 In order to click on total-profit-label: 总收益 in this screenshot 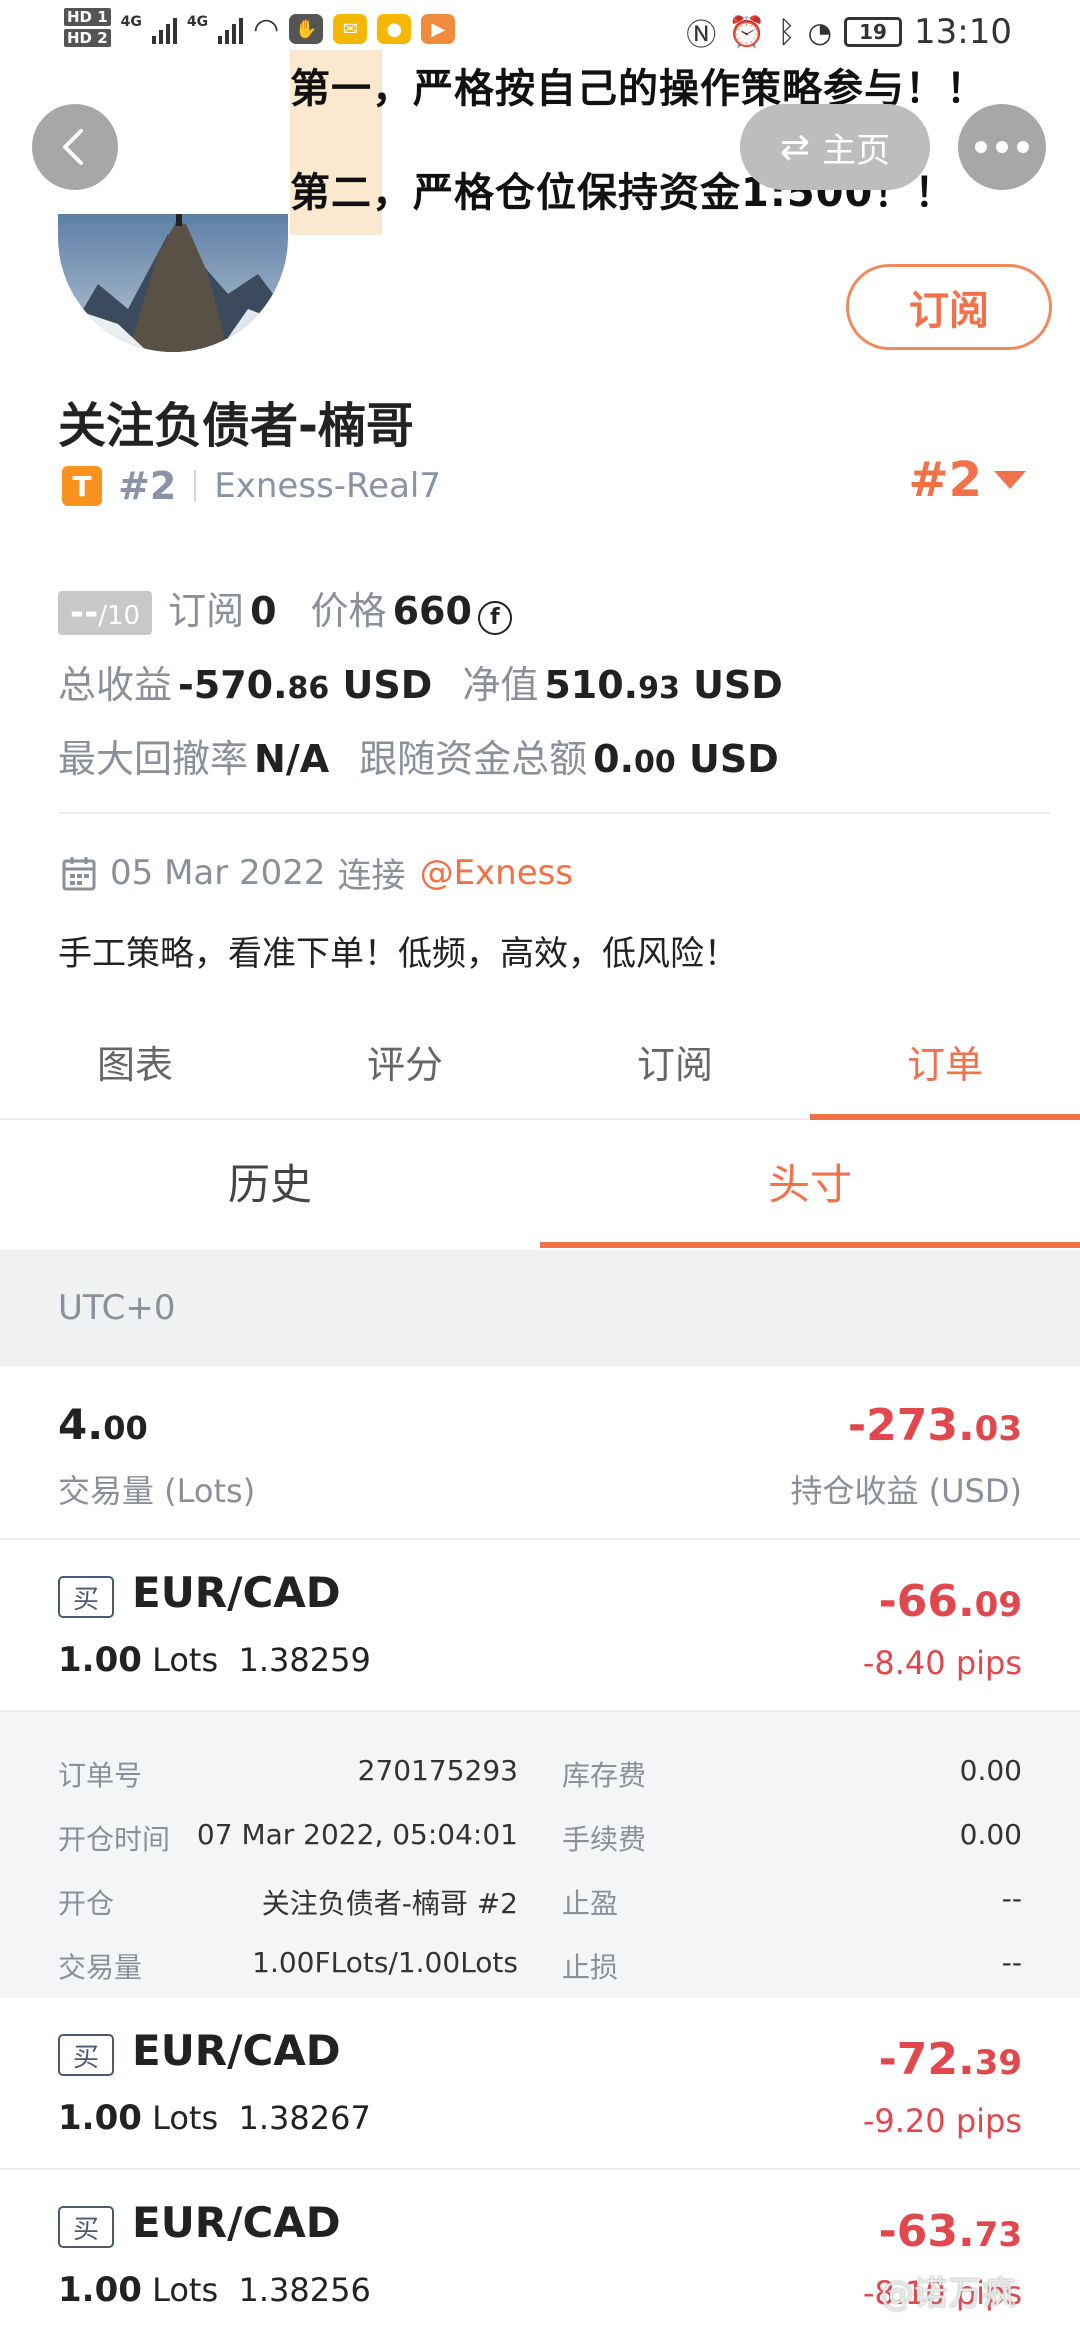, I will do `click(115, 685)`.